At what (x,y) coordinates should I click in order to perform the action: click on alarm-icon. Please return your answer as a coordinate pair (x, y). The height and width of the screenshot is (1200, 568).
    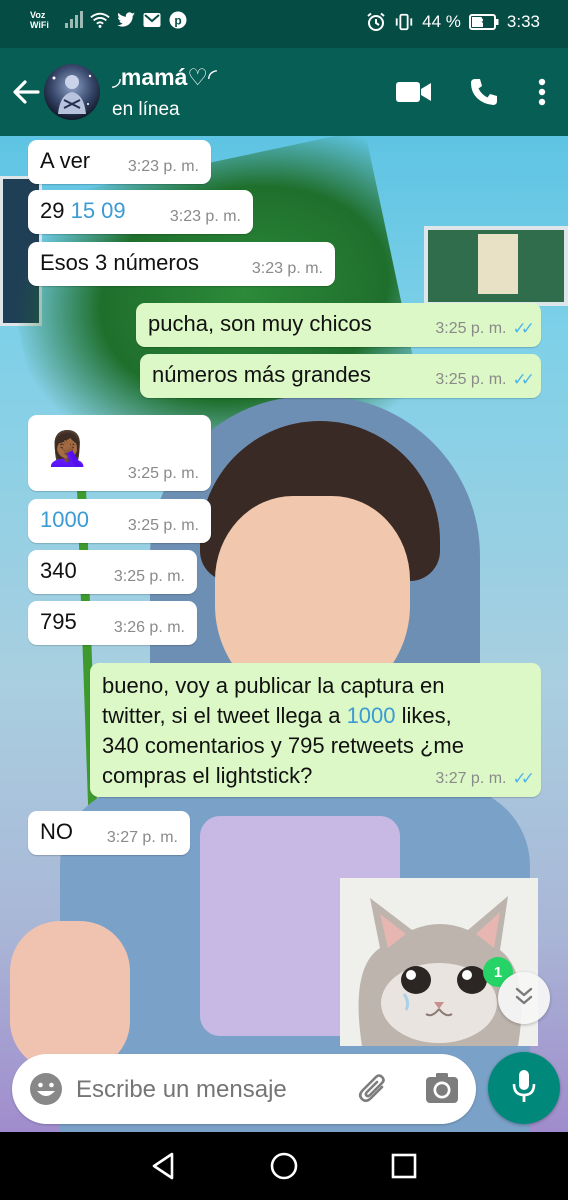
    Looking at the image, I should click on (376, 22).